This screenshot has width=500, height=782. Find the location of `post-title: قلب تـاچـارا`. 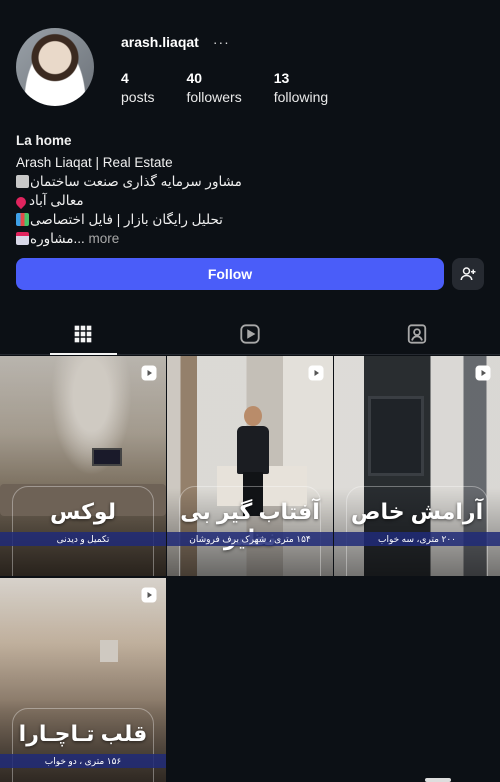

post-title: قلب تـاچـارا is located at coordinates (83, 733).